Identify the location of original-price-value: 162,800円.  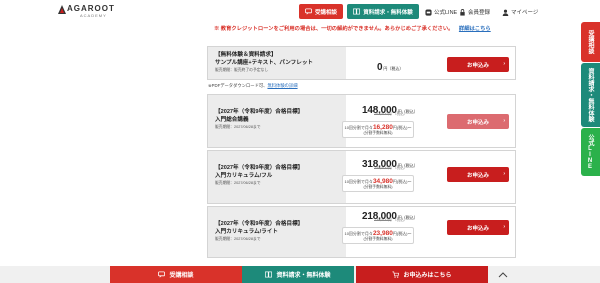
(383, 114).